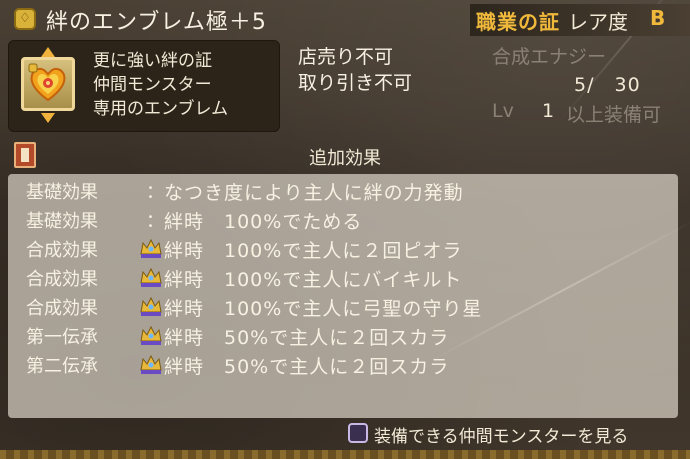 Image resolution: width=690 pixels, height=459 pixels. I want to click on effect-text: 絆時 100%で主人に弓聖の守り星, so click(323, 309).